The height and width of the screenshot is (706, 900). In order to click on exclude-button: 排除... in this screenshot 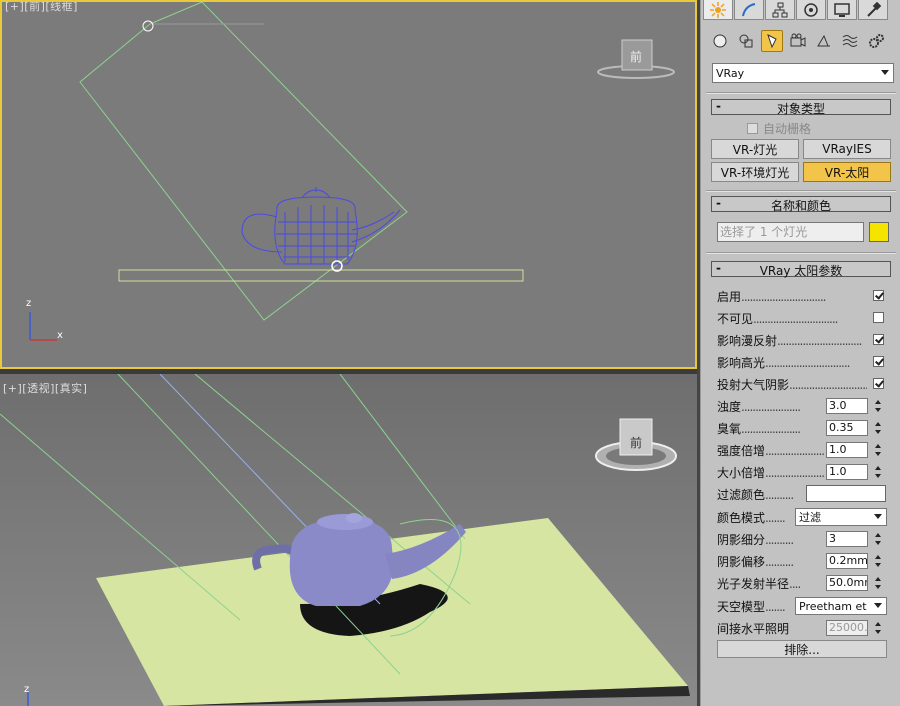, I will do `click(802, 649)`.